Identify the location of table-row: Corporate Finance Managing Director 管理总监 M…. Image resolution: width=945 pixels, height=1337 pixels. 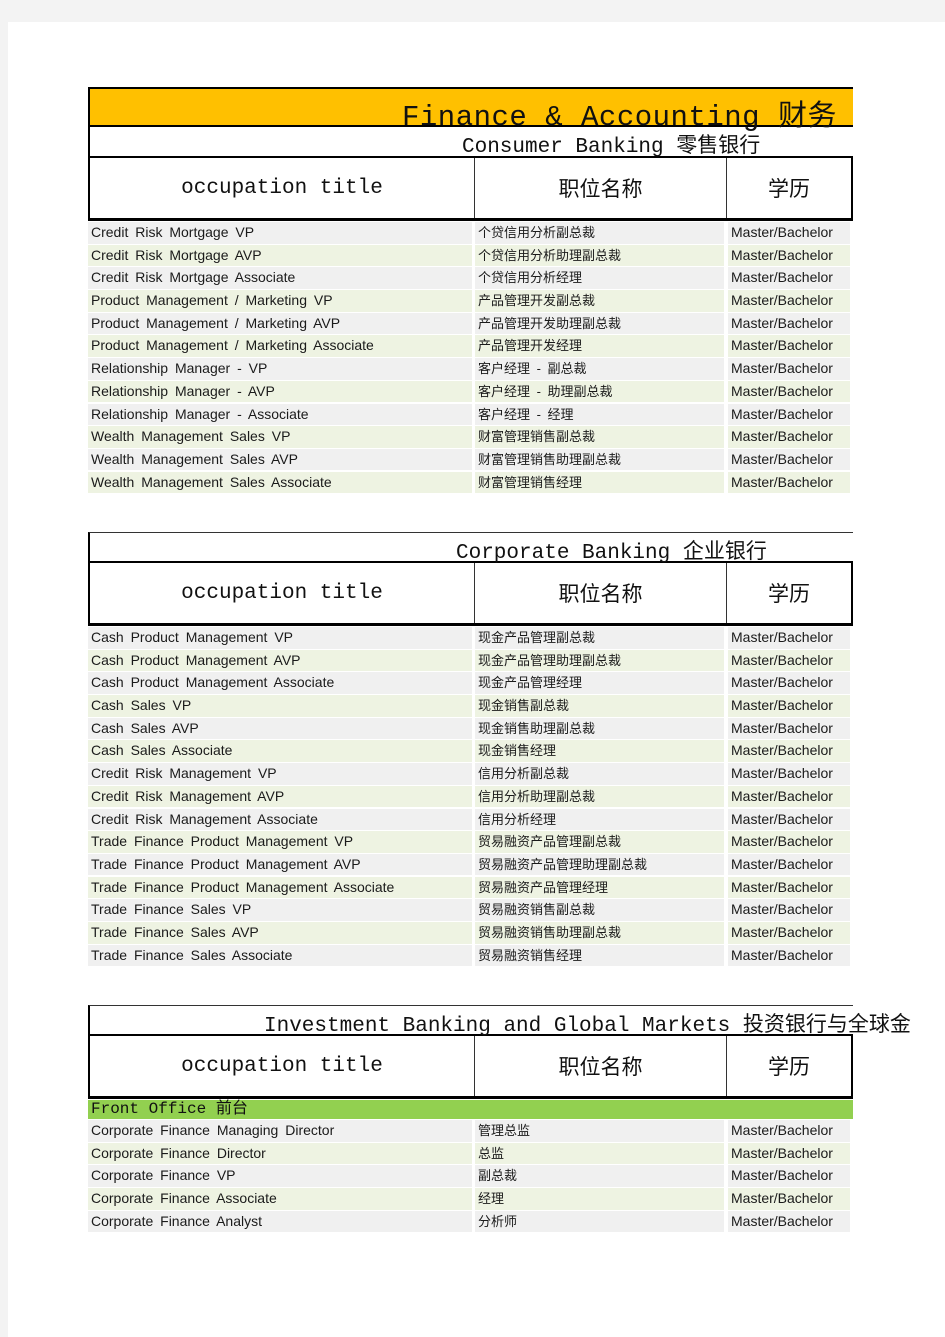
(470, 1131).